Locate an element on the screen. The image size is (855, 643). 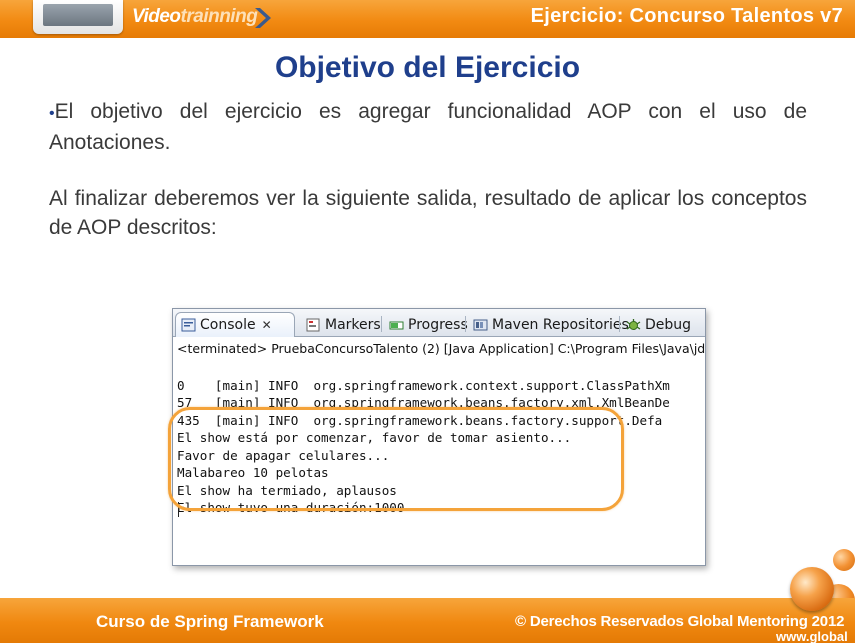
tab-debug: Debug is located at coordinates (658, 324).